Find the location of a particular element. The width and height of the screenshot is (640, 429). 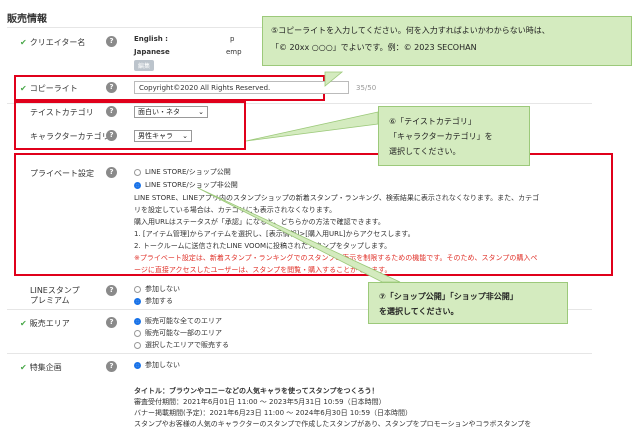

callout5-line1: ⑤コピーライトを入力してください。何を入力すればよいかわからない時は、 is located at coordinates (410, 30).